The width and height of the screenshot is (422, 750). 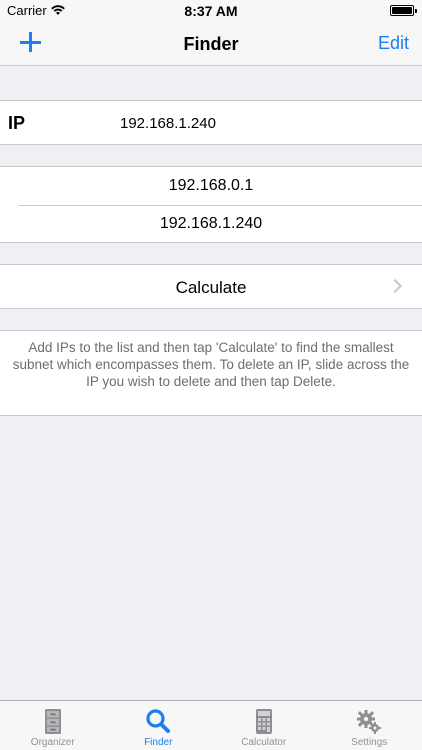 What do you see at coordinates (369, 722) in the screenshot?
I see `gear-icon` at bounding box center [369, 722].